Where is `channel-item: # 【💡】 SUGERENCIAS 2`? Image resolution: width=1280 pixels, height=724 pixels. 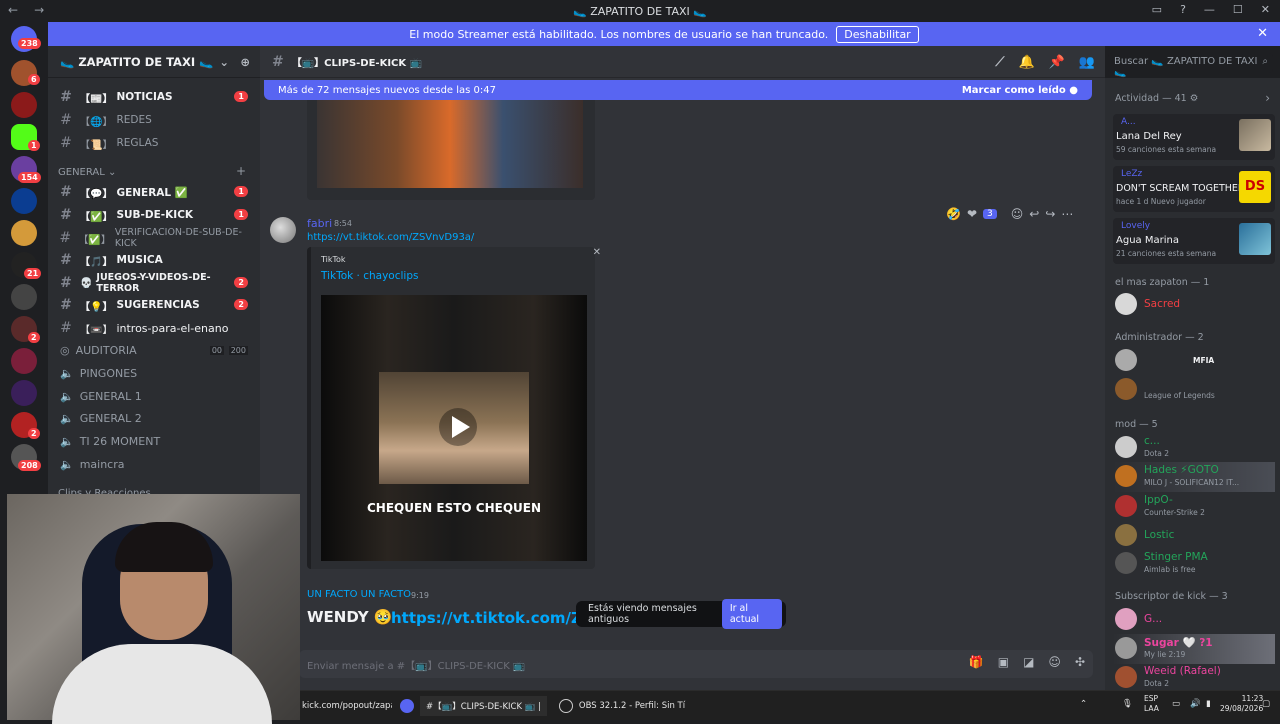 channel-item: # 【💡】 SUGERENCIAS 2 is located at coordinates (154, 305).